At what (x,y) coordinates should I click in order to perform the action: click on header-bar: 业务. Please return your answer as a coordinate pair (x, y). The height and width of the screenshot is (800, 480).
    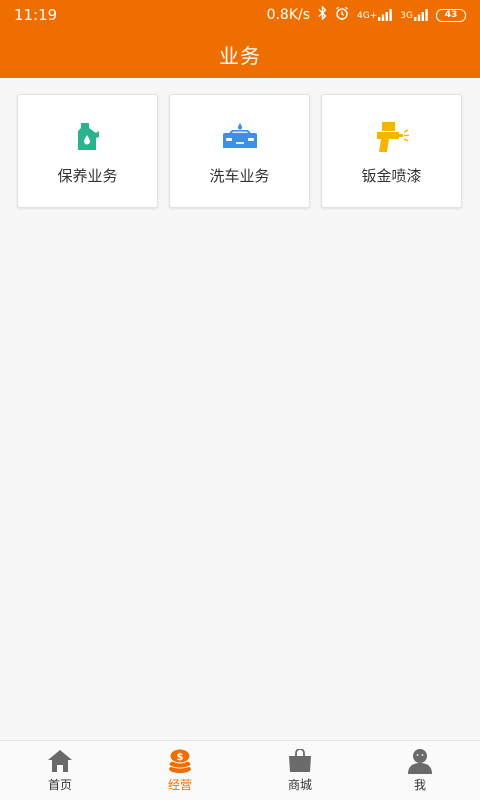
    Looking at the image, I should click on (240, 54).